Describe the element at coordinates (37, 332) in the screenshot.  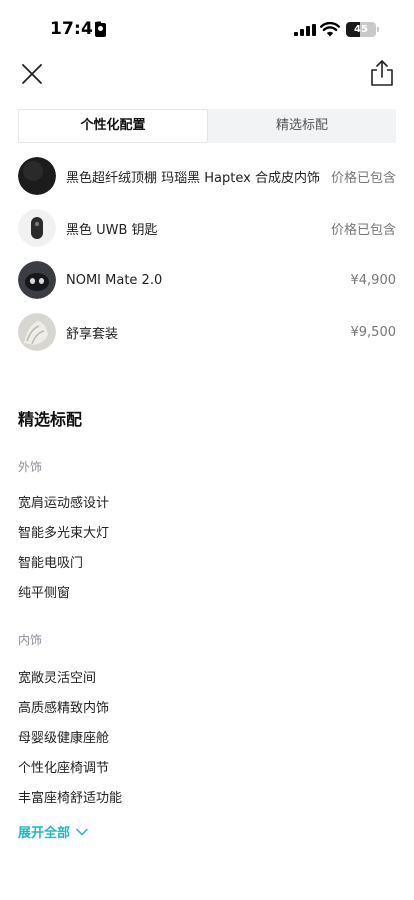
I see `comfort-seat-thumbnail` at that location.